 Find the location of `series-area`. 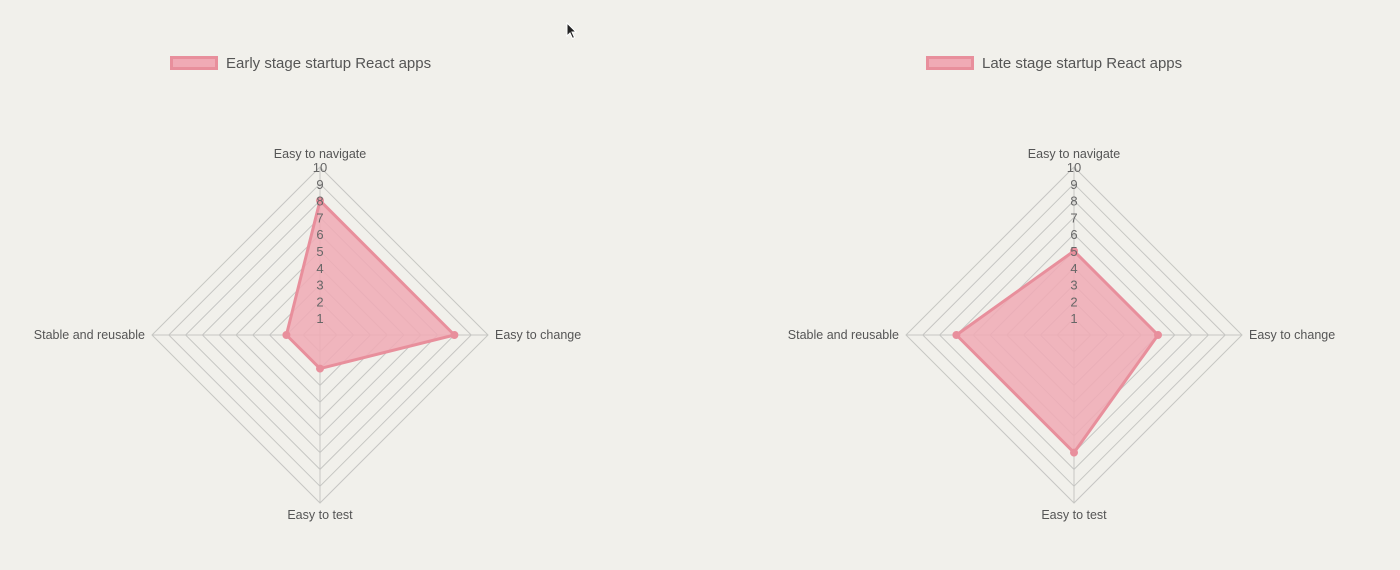

series-area is located at coordinates (1057, 352).